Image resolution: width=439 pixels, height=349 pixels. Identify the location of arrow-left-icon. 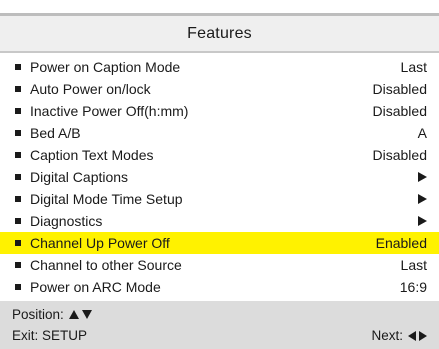
(412, 335).